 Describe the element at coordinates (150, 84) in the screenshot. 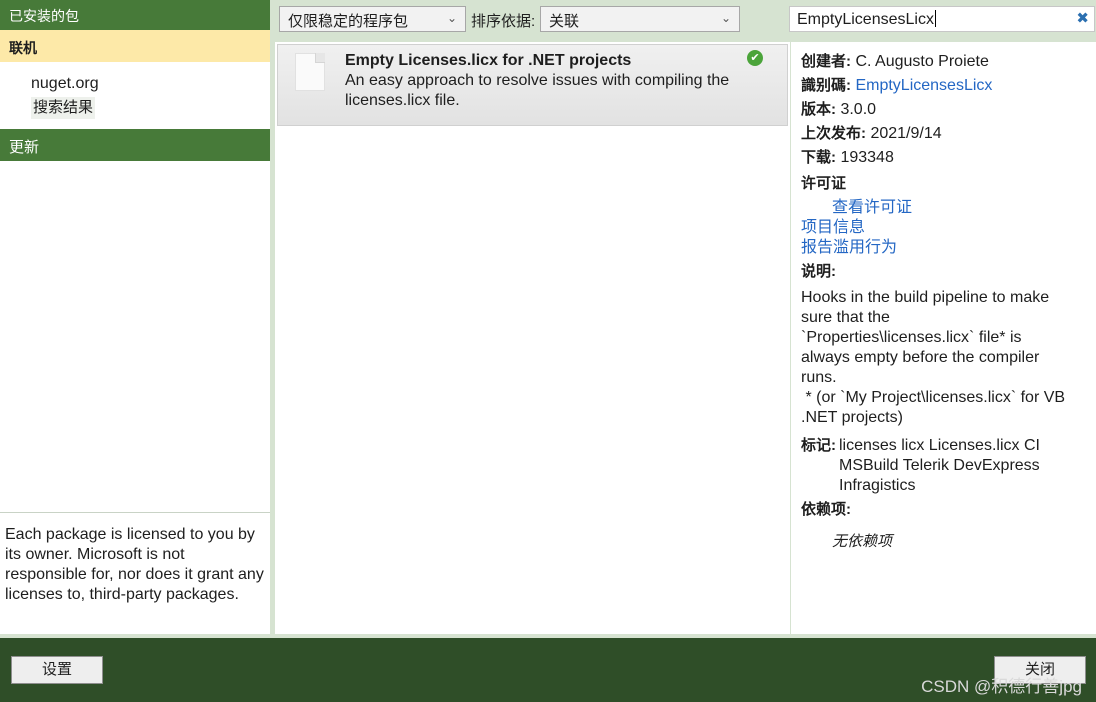

I see `source-nuget-org: nuget.org` at that location.